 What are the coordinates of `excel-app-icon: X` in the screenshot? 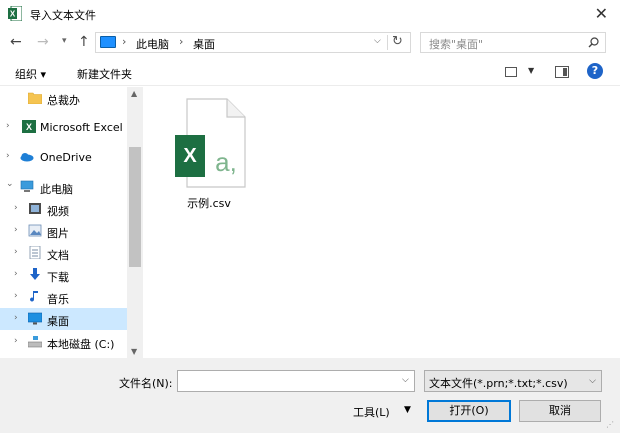 It's located at (15, 13).